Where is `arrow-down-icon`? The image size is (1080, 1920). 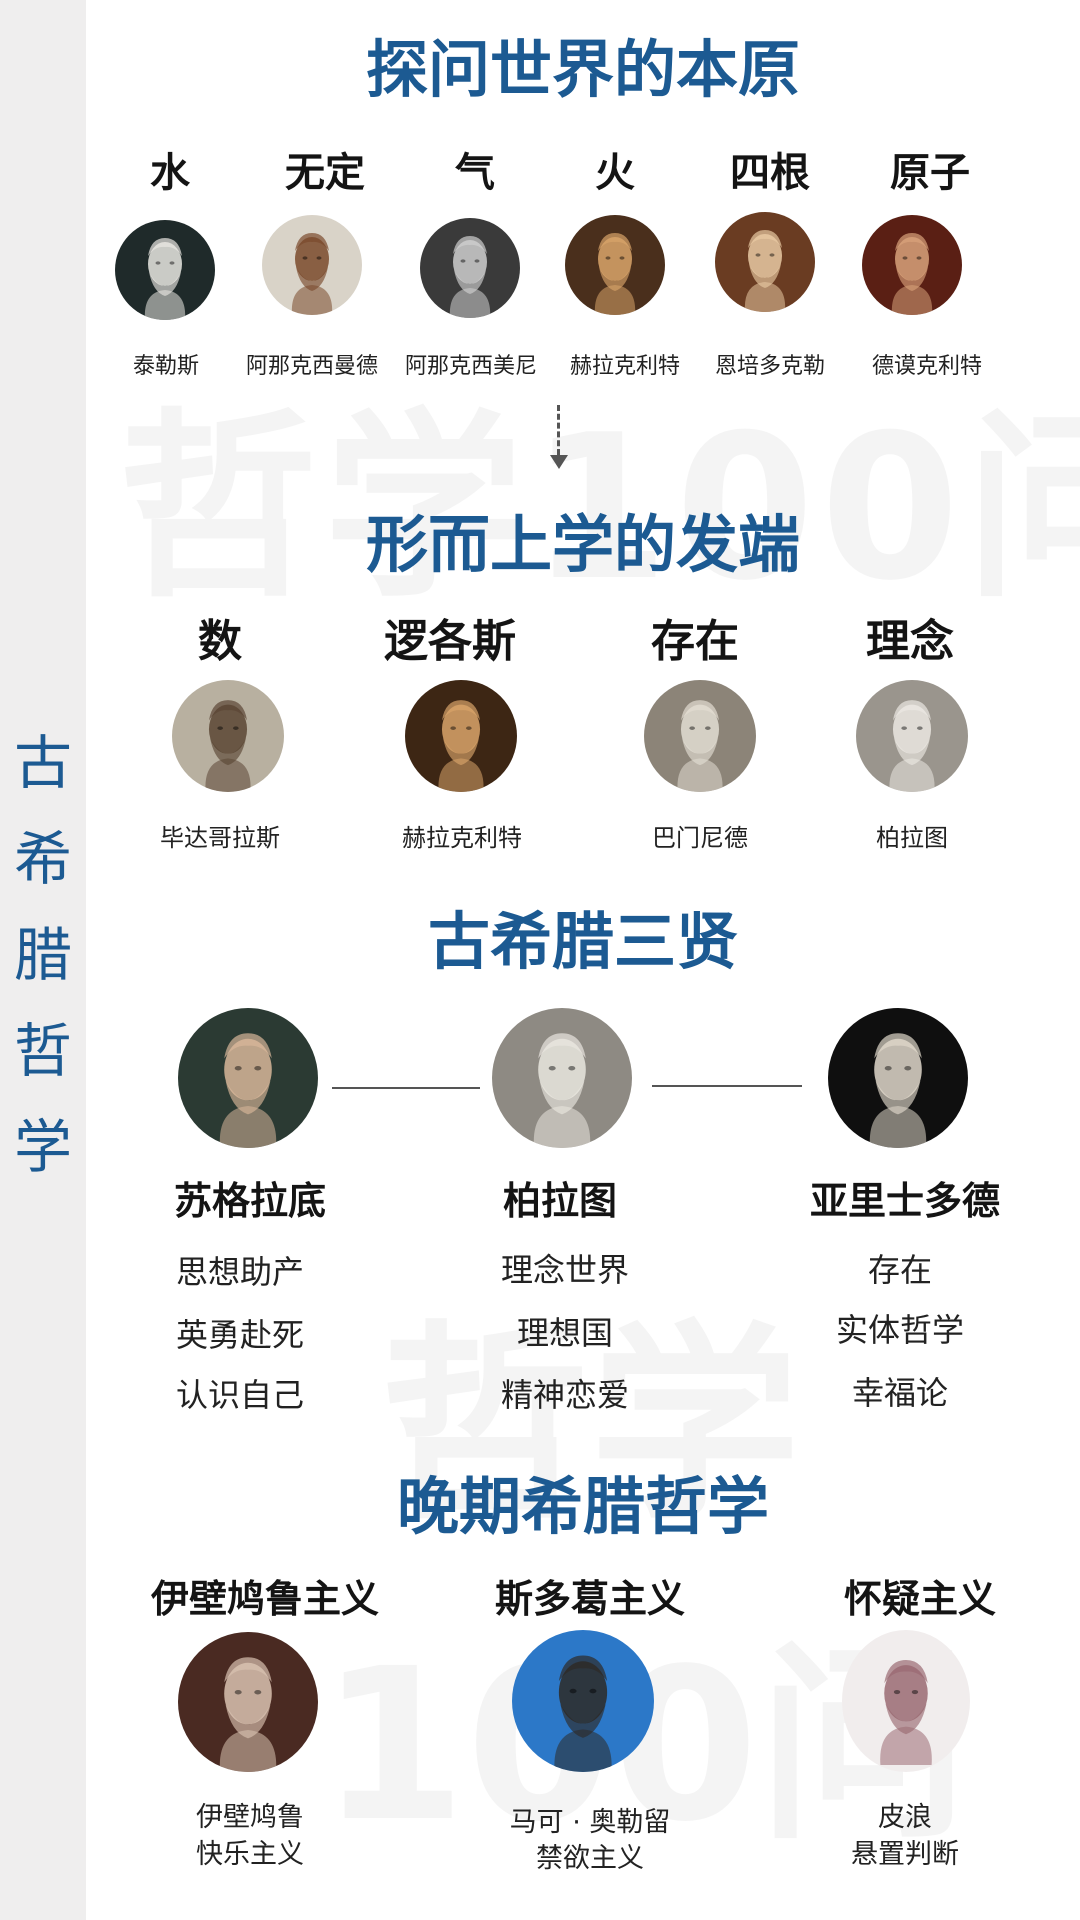
arrow-down-icon is located at coordinates (559, 462).